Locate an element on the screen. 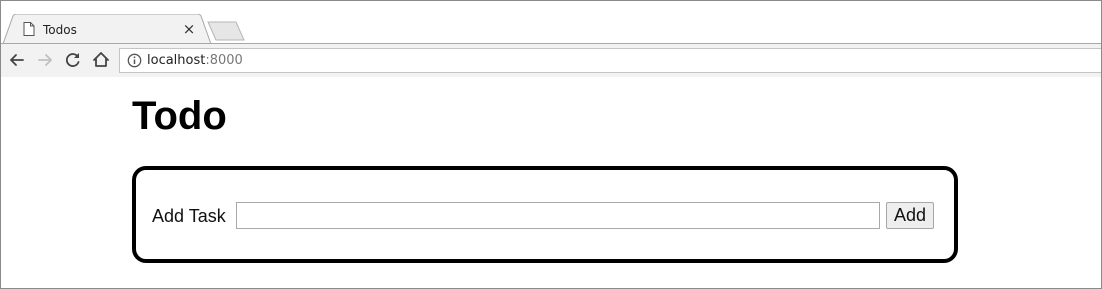  tab-todos: Todos × is located at coordinates (111, 29).